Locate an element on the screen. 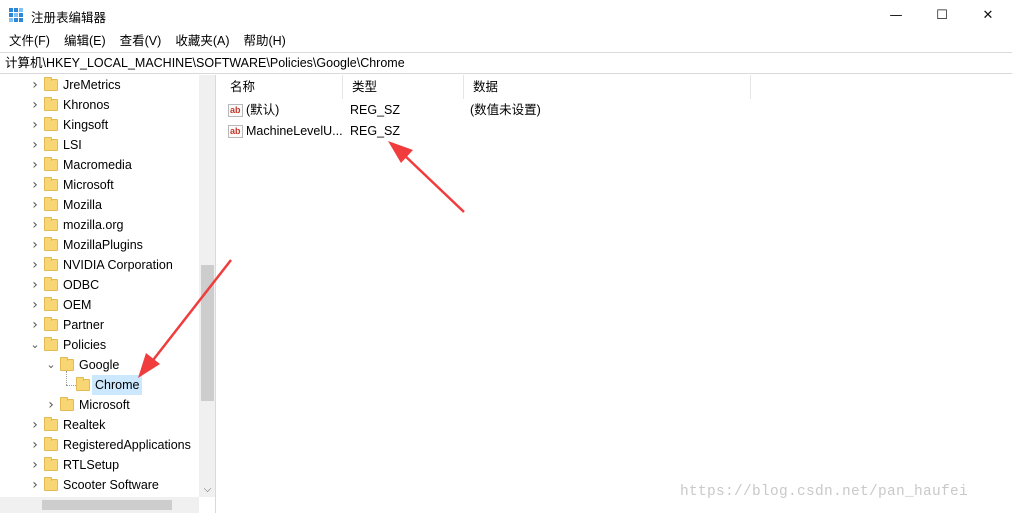  tree-item: › Realtek is located at coordinates (99, 425).